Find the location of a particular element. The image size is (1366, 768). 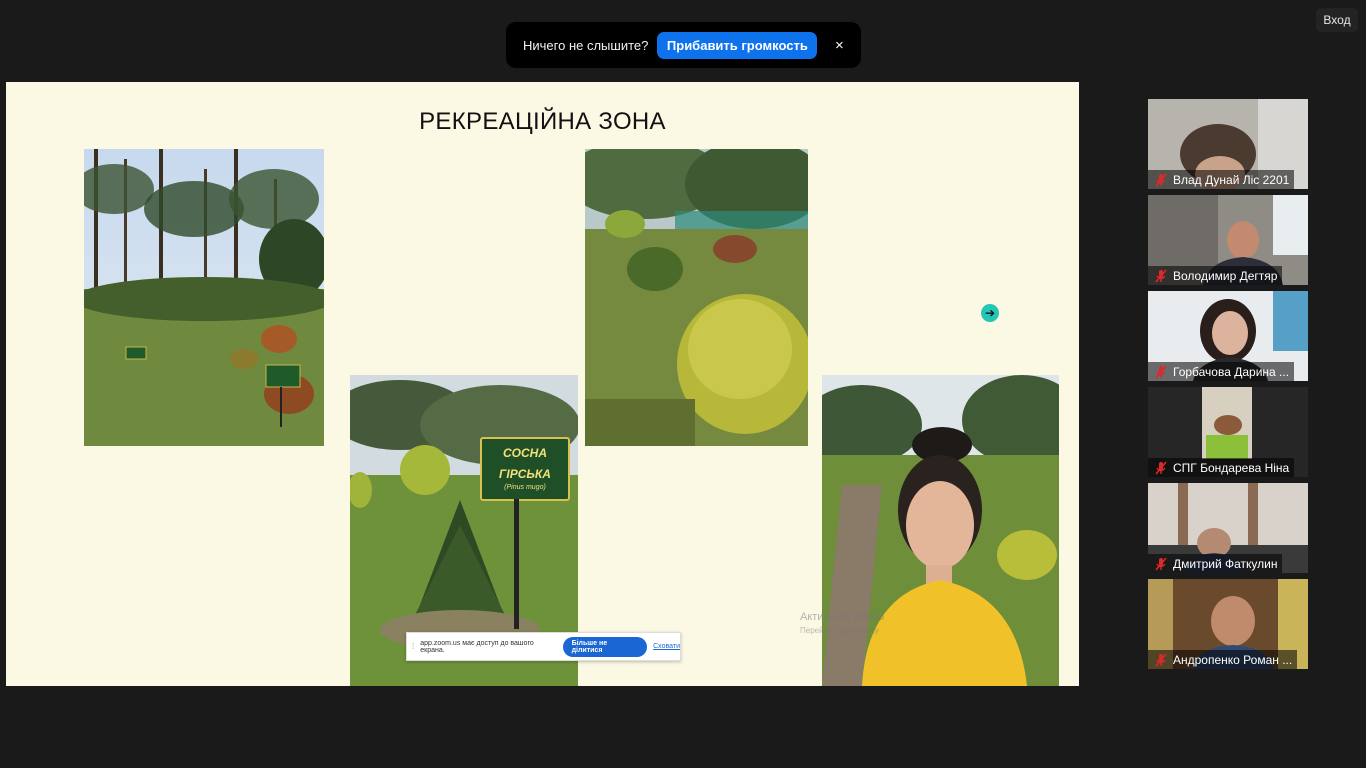

participant-label: СПГ Бондарева Ніна is located at coordinates (1221, 467).